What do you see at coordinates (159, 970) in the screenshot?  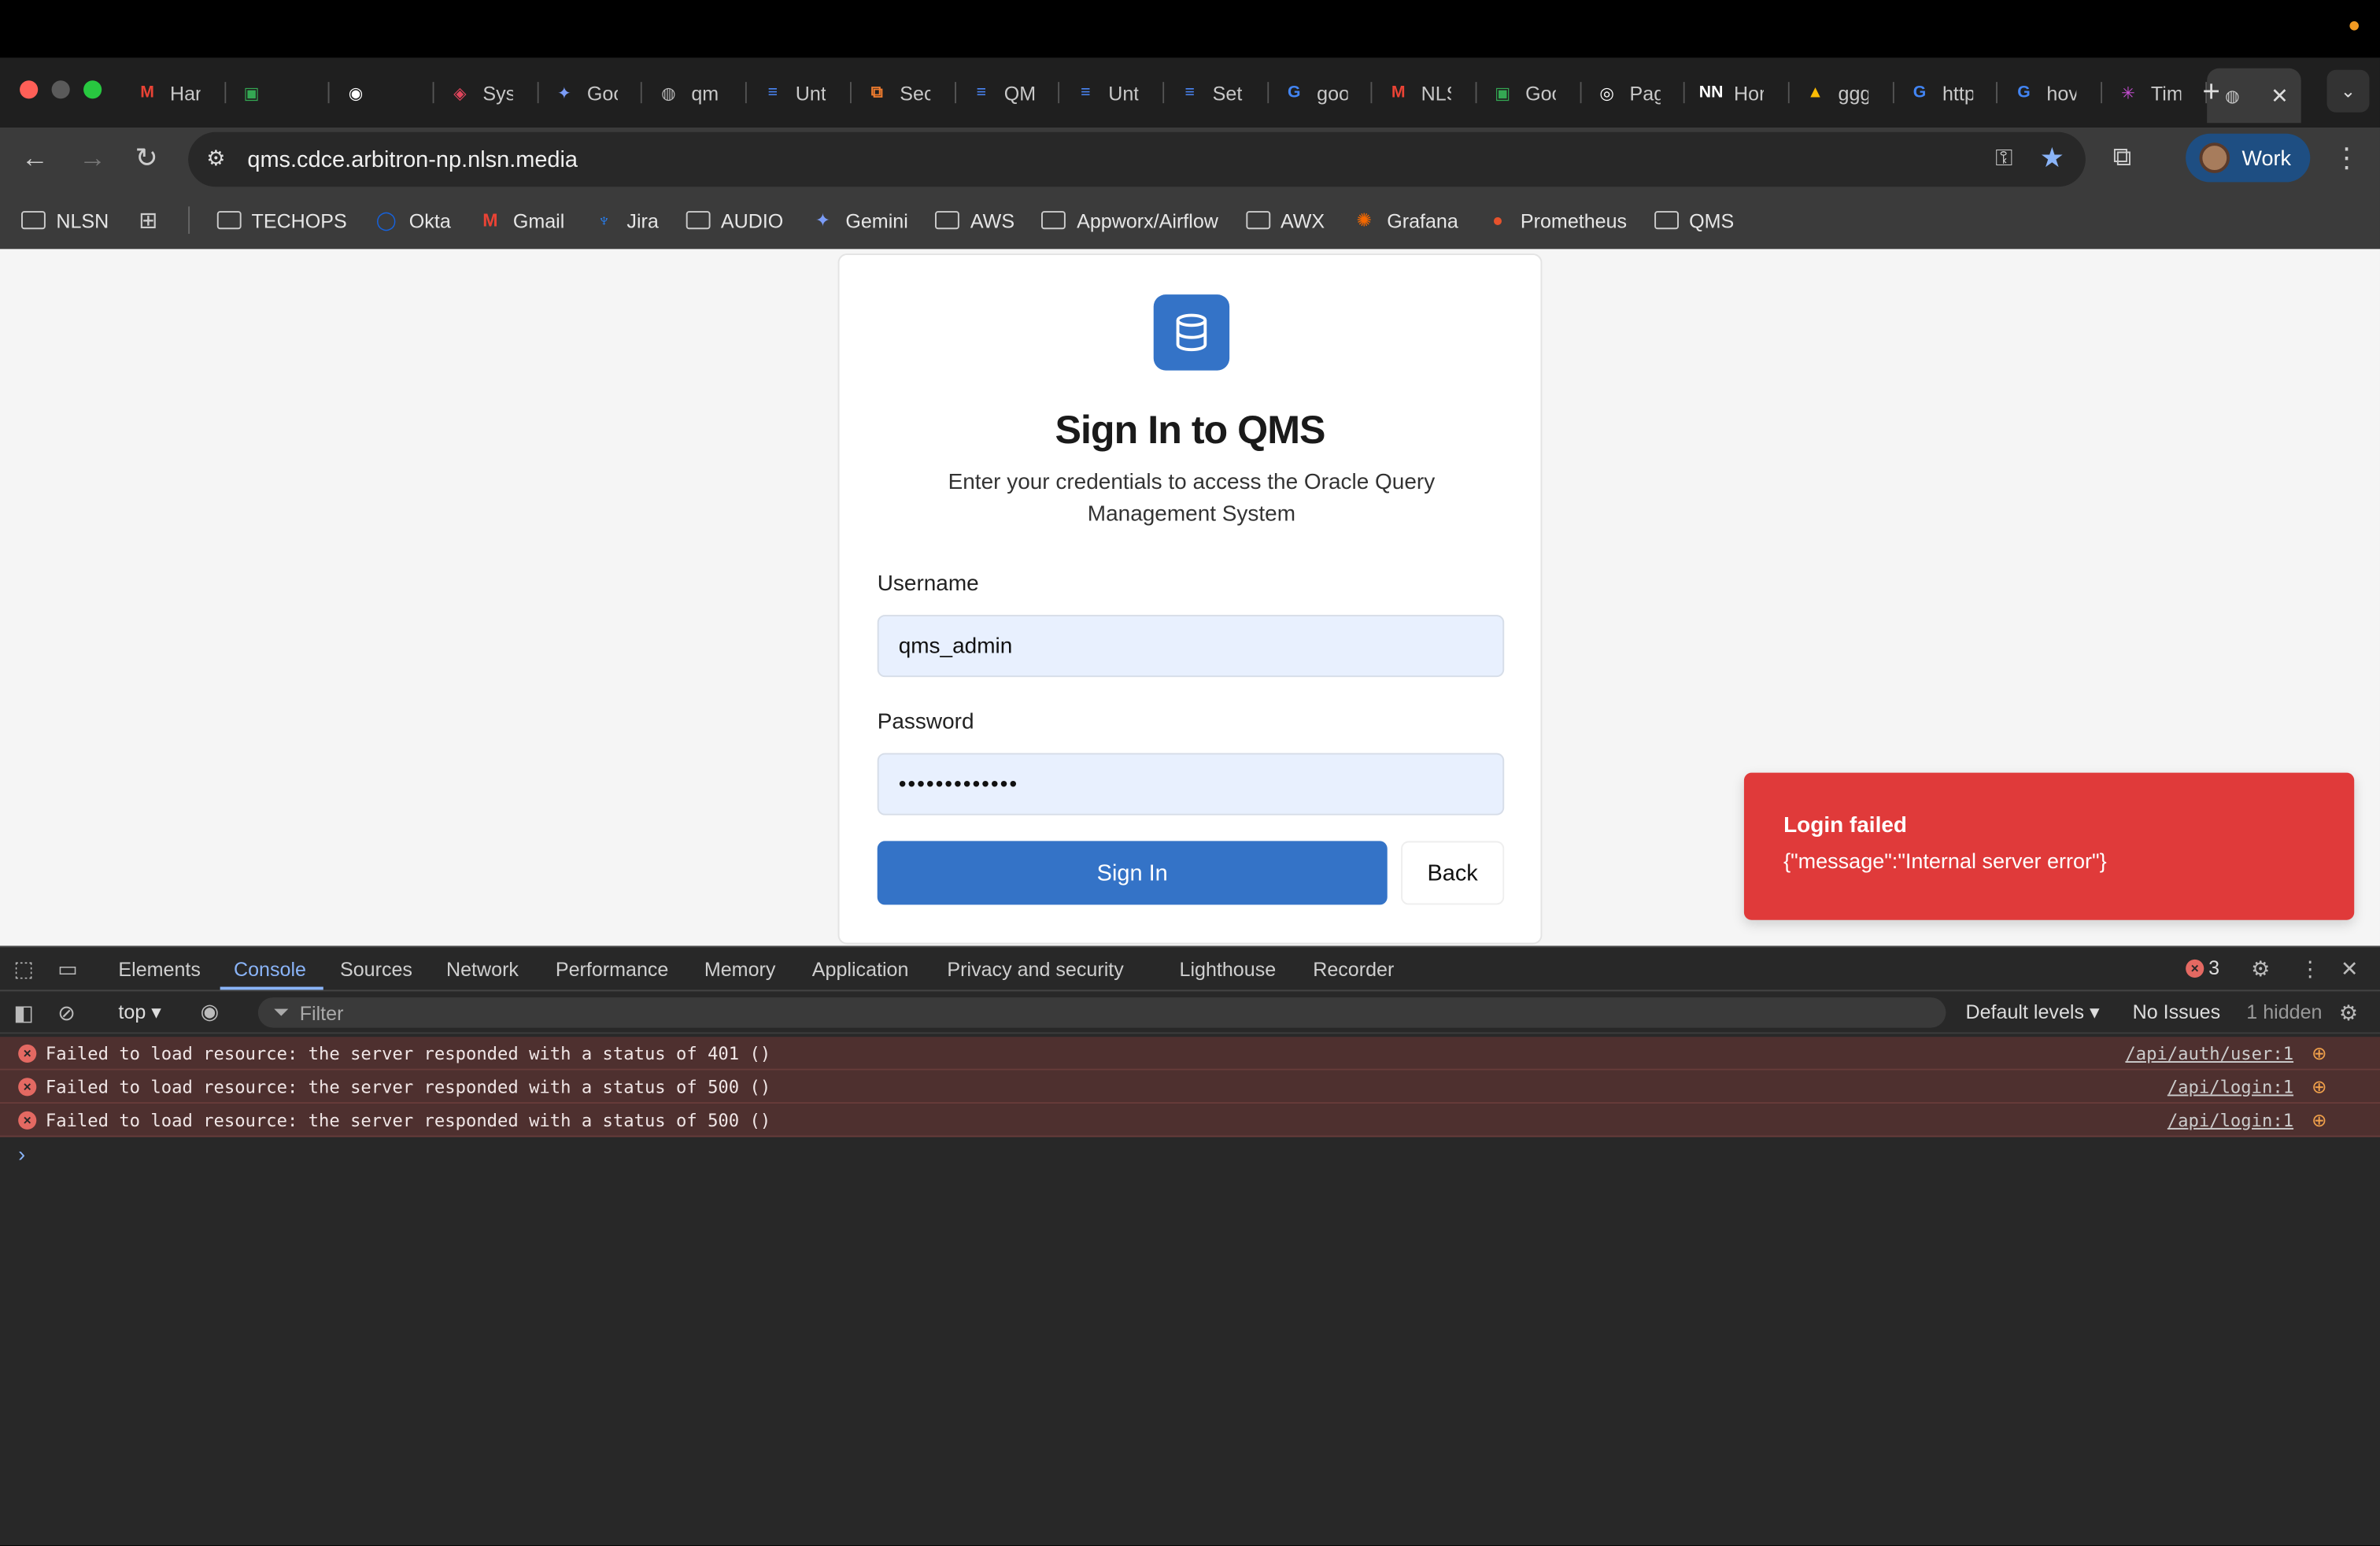 I see `devtools-tab: Elements` at bounding box center [159, 970].